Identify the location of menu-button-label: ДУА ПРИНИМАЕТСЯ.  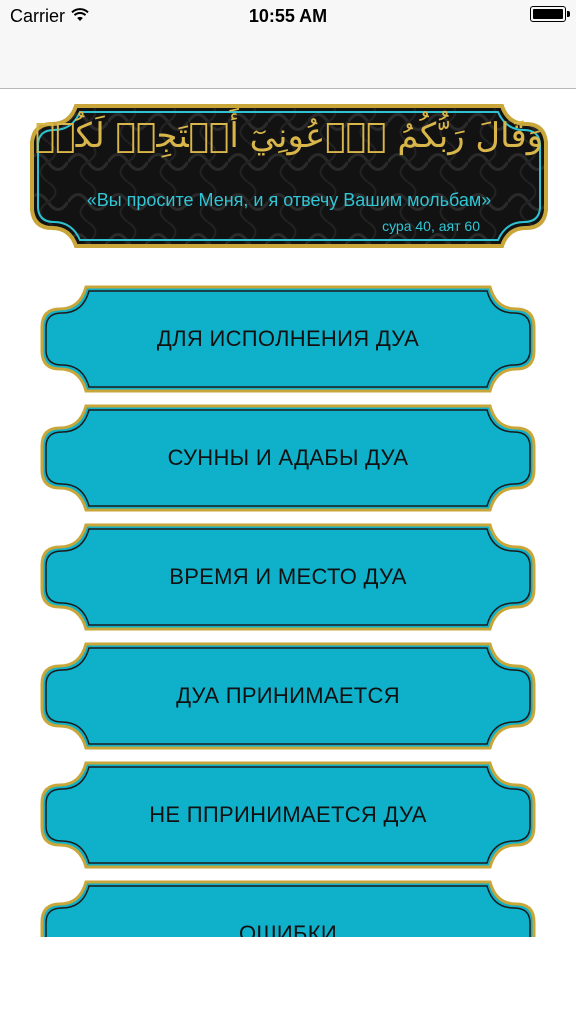
(288, 695).